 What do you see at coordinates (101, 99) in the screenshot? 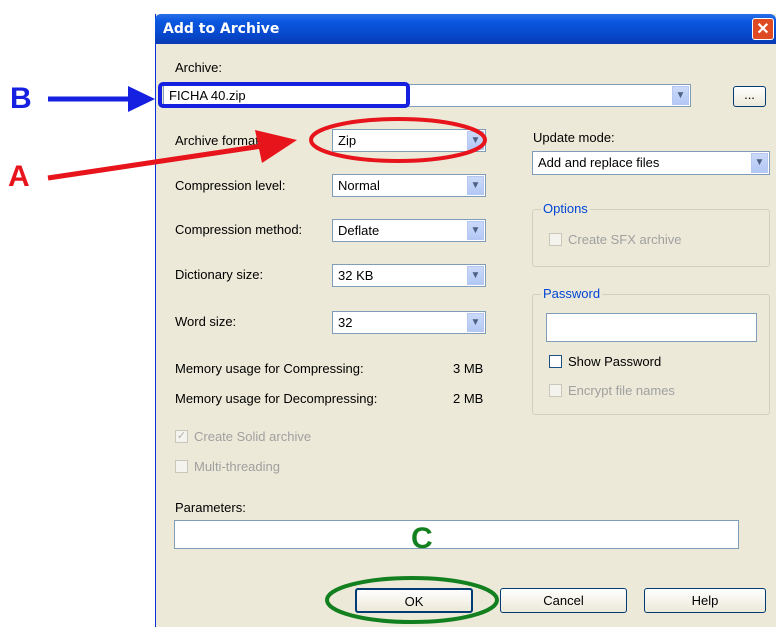
I see `arrow-b-icon` at bounding box center [101, 99].